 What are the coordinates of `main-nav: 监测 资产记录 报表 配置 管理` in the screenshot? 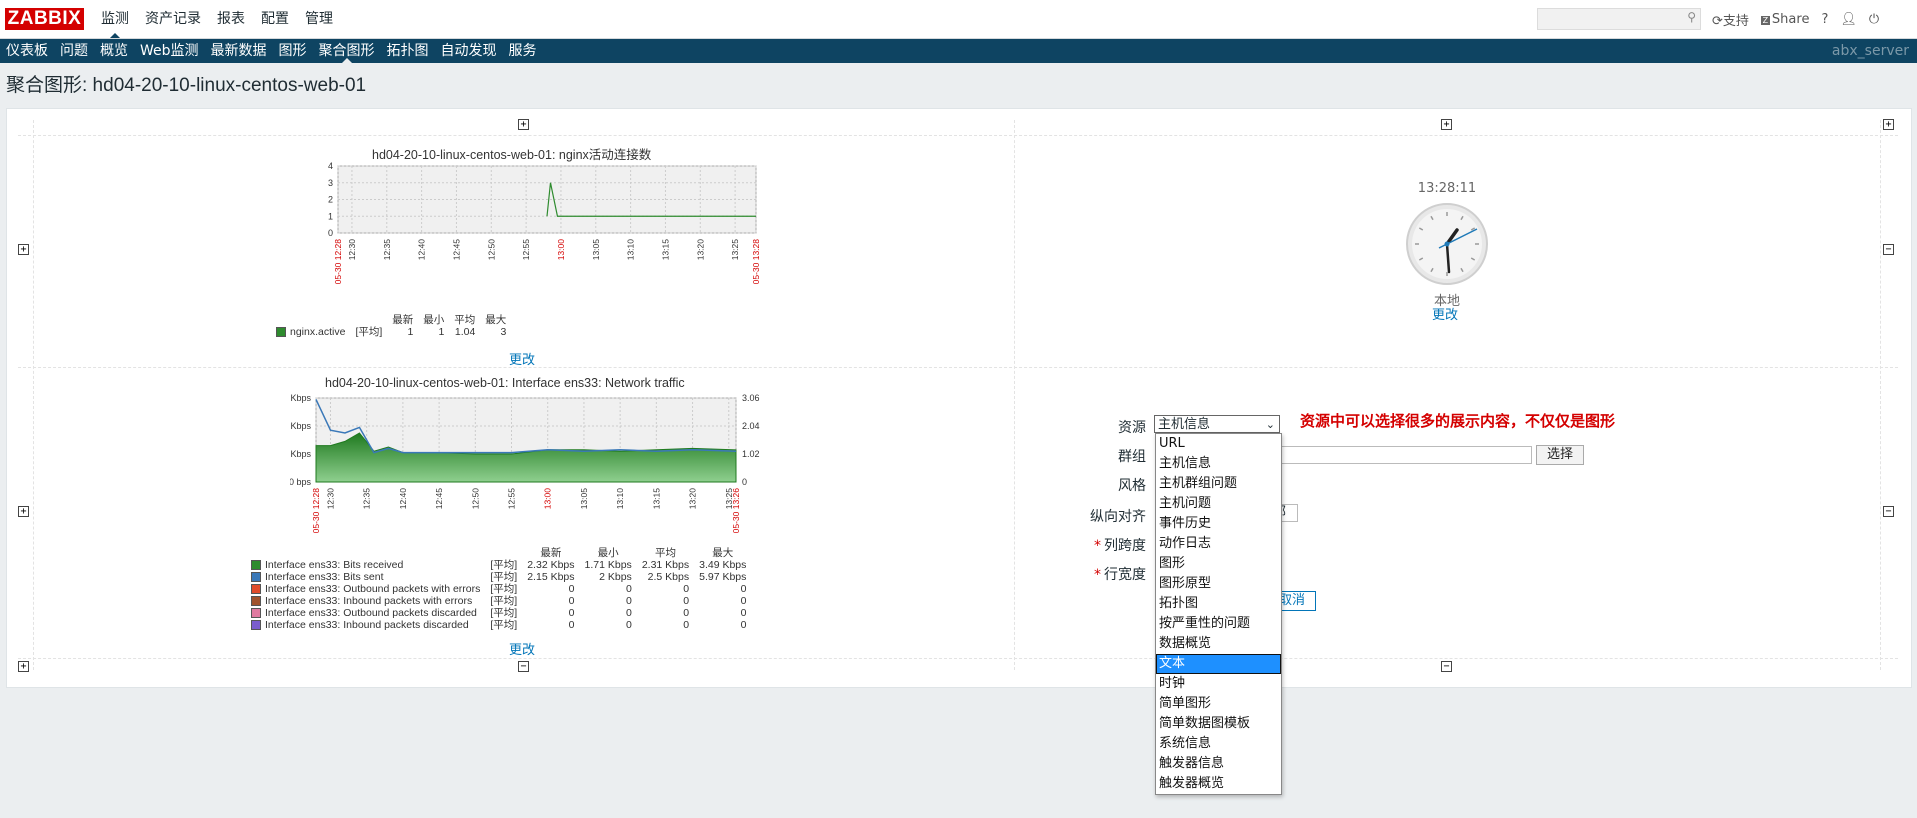 It's located at (217, 19).